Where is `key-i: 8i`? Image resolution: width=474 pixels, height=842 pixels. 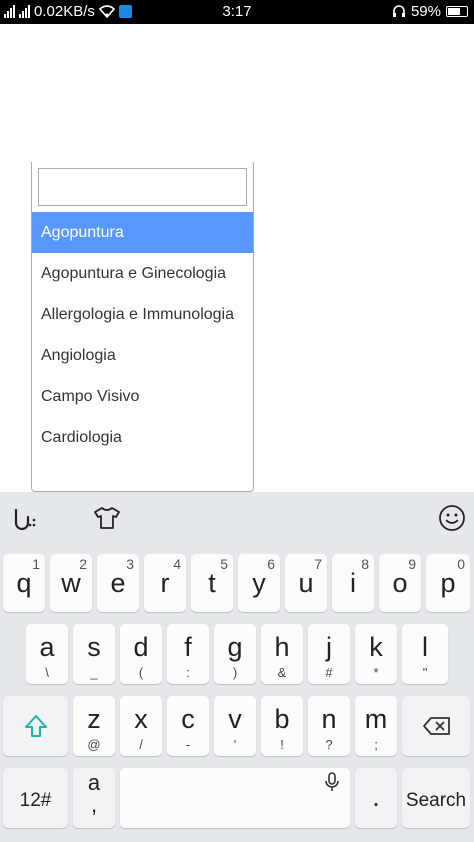 key-i: 8i is located at coordinates (353, 583).